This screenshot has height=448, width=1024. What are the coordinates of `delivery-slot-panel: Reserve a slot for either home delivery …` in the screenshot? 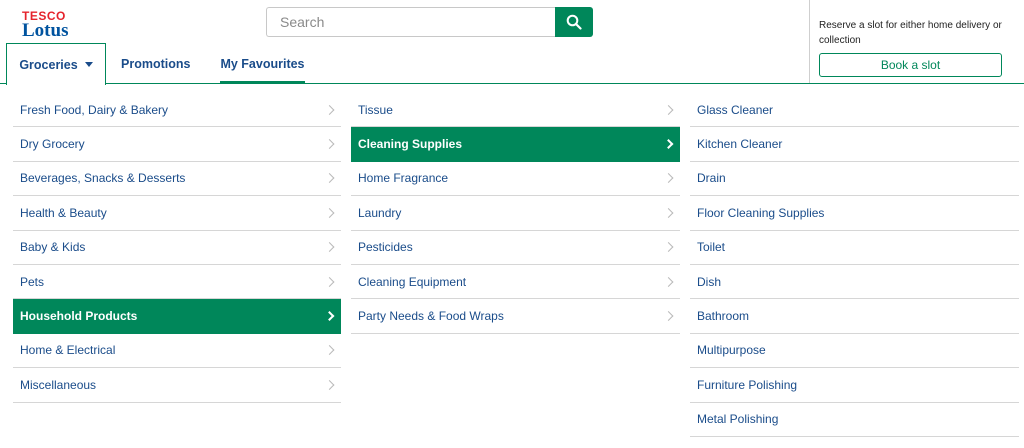 It's located at (916, 42).